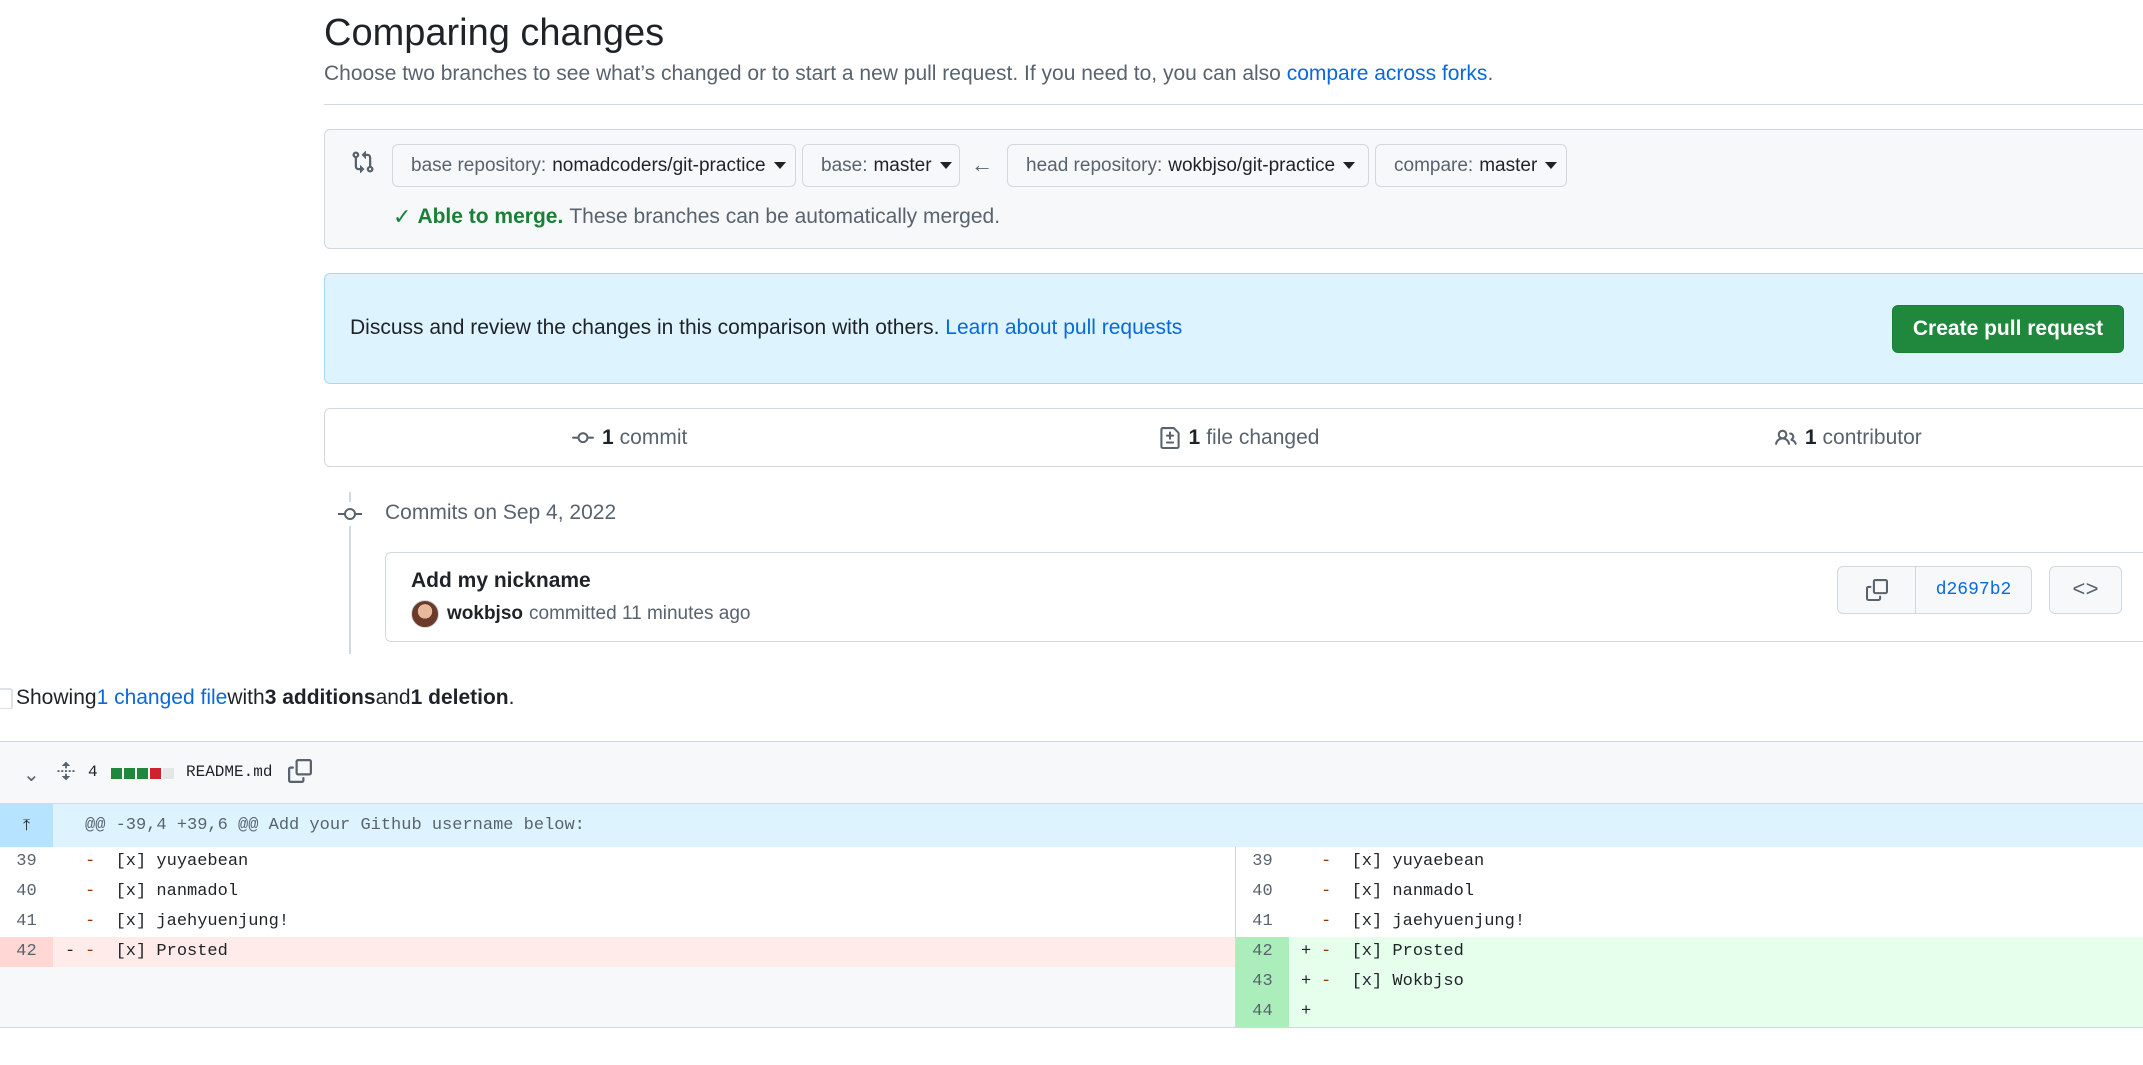  I want to click on base-branch-label: base:, so click(844, 165).